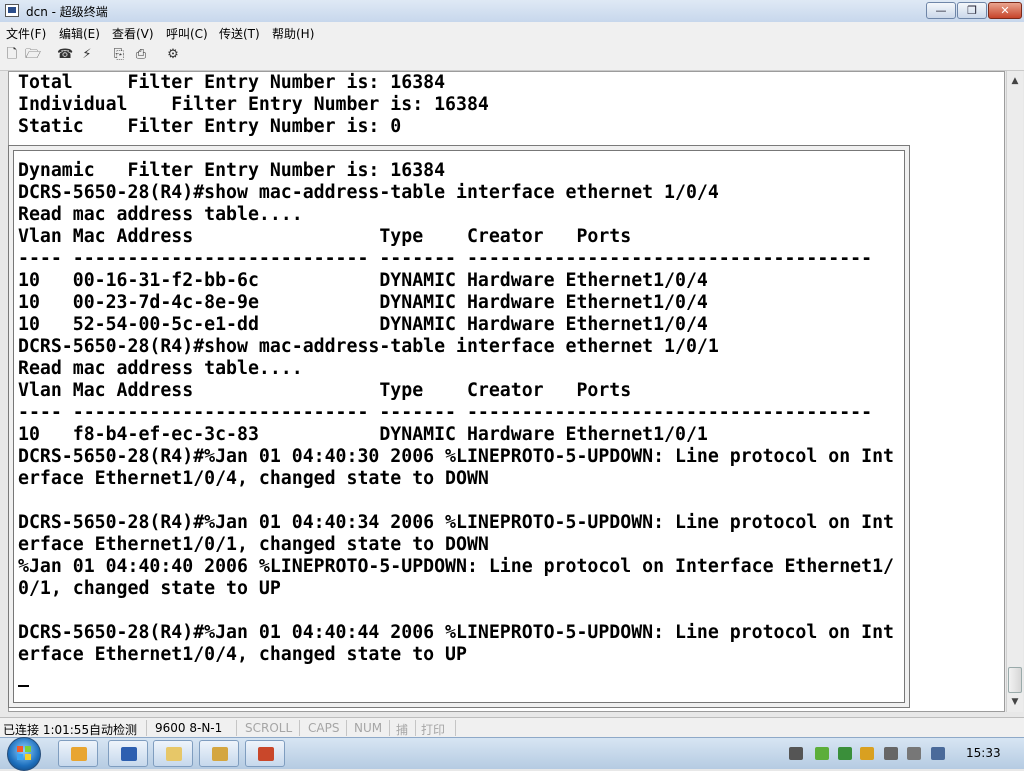  I want to click on app-icon, so click(12, 10).